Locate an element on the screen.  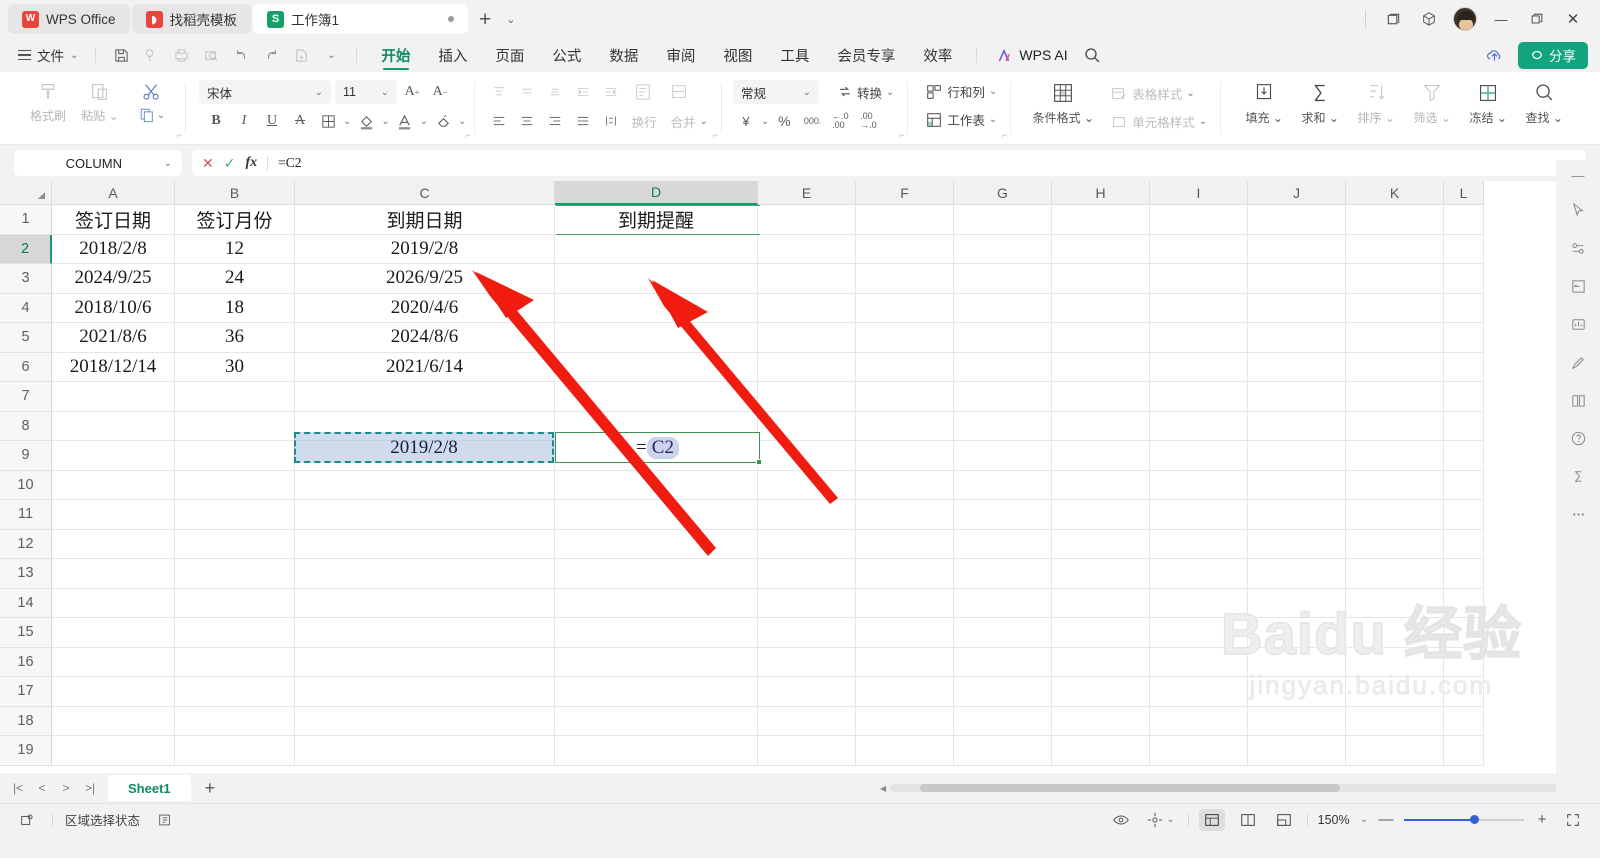
cell-F1 is located at coordinates (905, 220).